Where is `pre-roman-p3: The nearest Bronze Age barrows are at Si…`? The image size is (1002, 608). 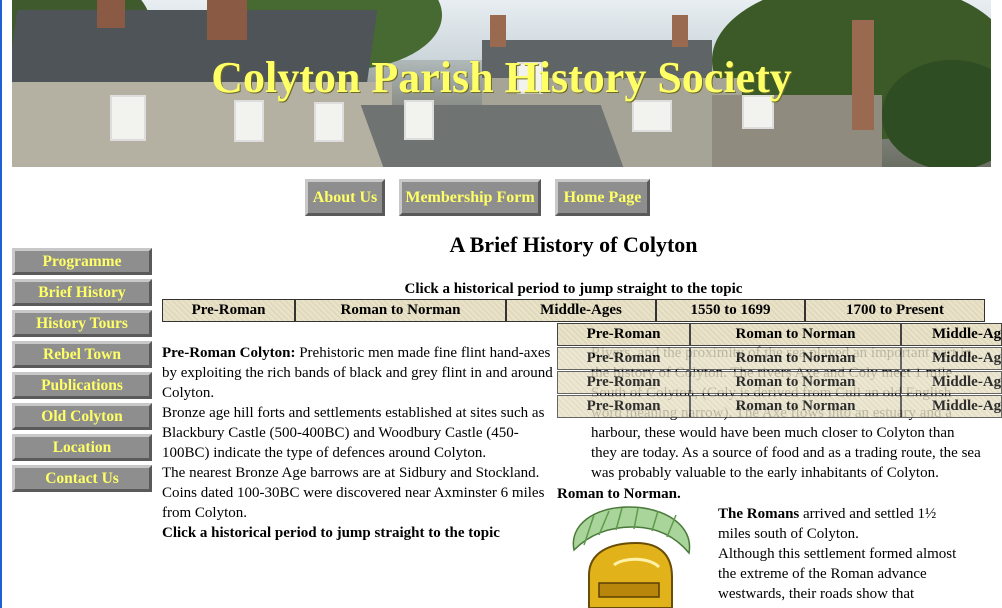
pre-roman-p3: The nearest Bronze Age barrows are at Si… is located at coordinates (351, 473).